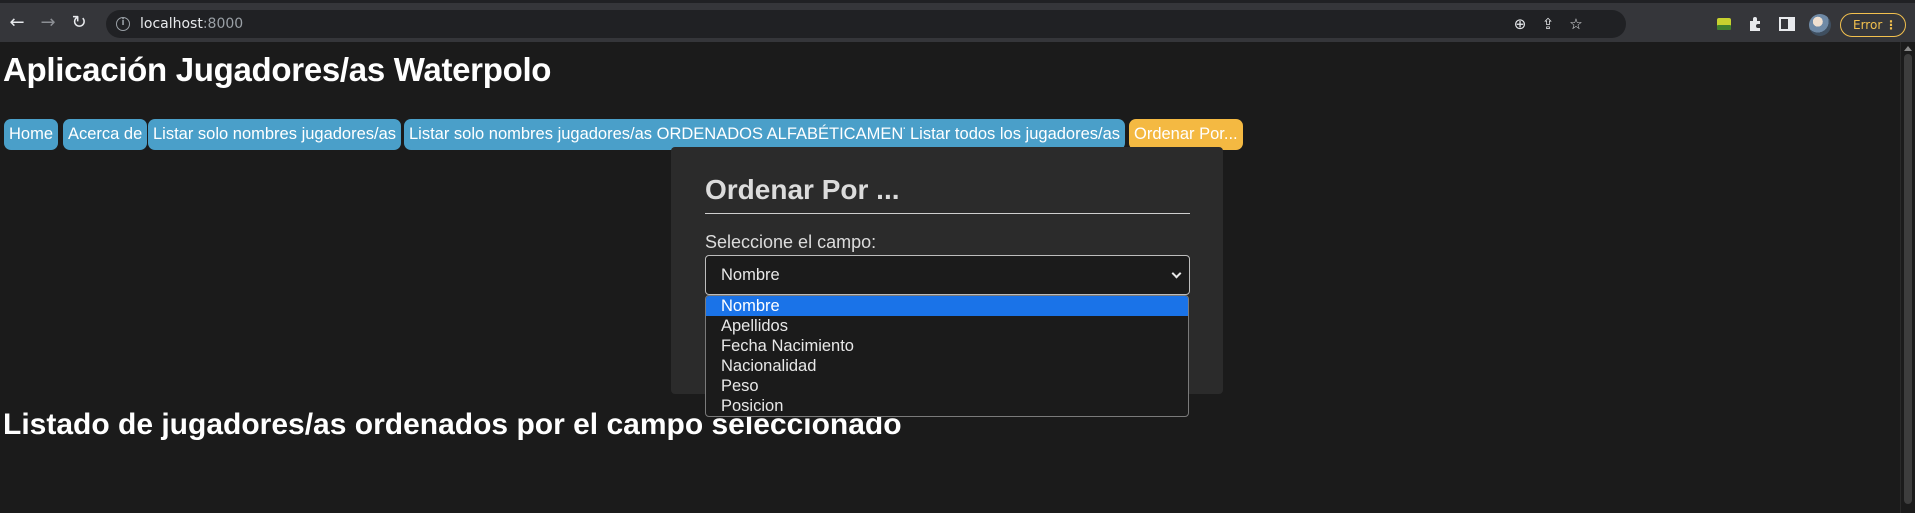  I want to click on option-apellidos: Apellidos, so click(947, 326).